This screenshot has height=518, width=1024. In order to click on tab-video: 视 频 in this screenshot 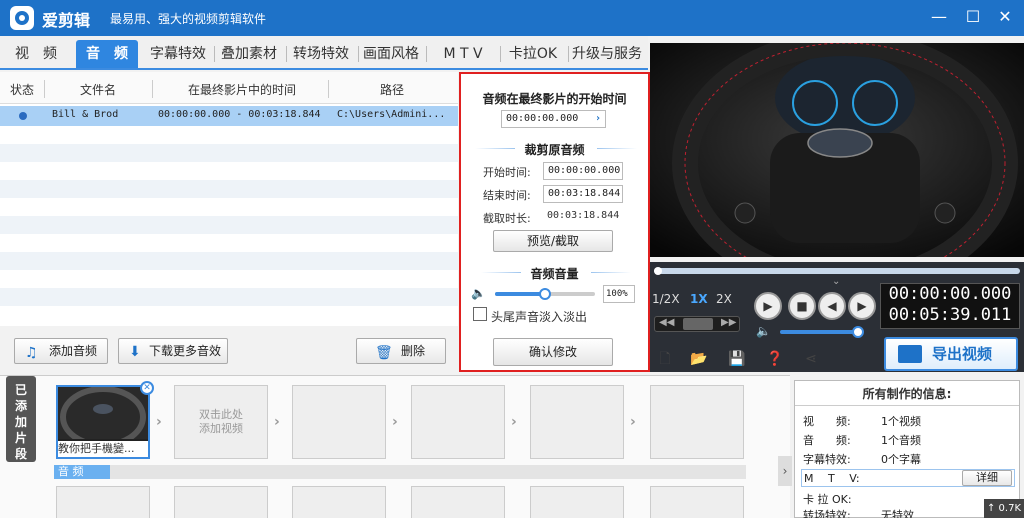, I will do `click(36, 54)`.